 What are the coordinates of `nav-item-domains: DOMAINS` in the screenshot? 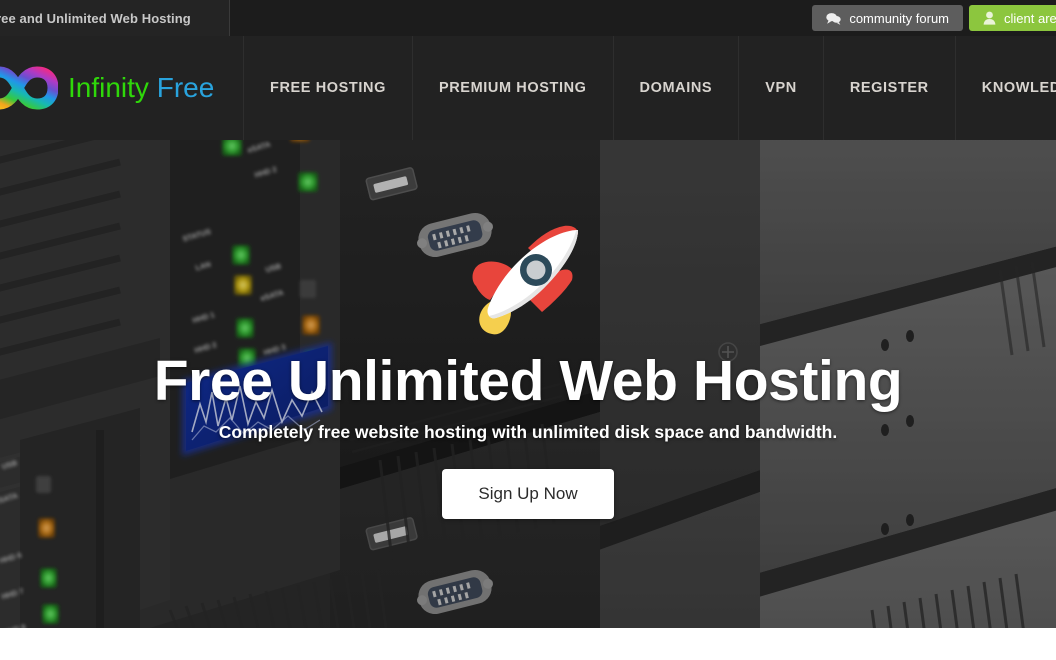 It's located at (675, 88).